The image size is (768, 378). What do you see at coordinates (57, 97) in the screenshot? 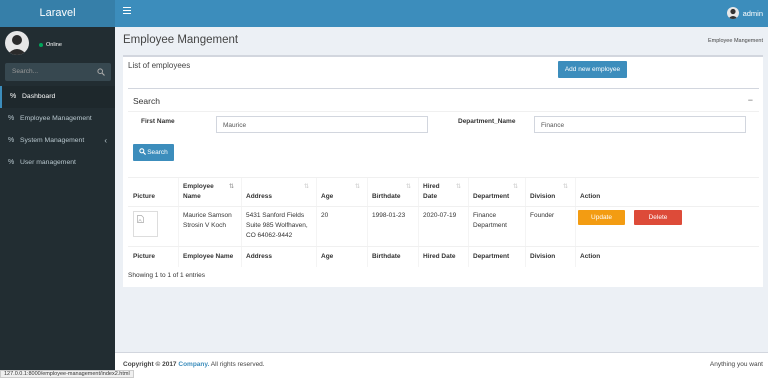
I see `sidebar-item-dashboard: % Dashboard` at bounding box center [57, 97].